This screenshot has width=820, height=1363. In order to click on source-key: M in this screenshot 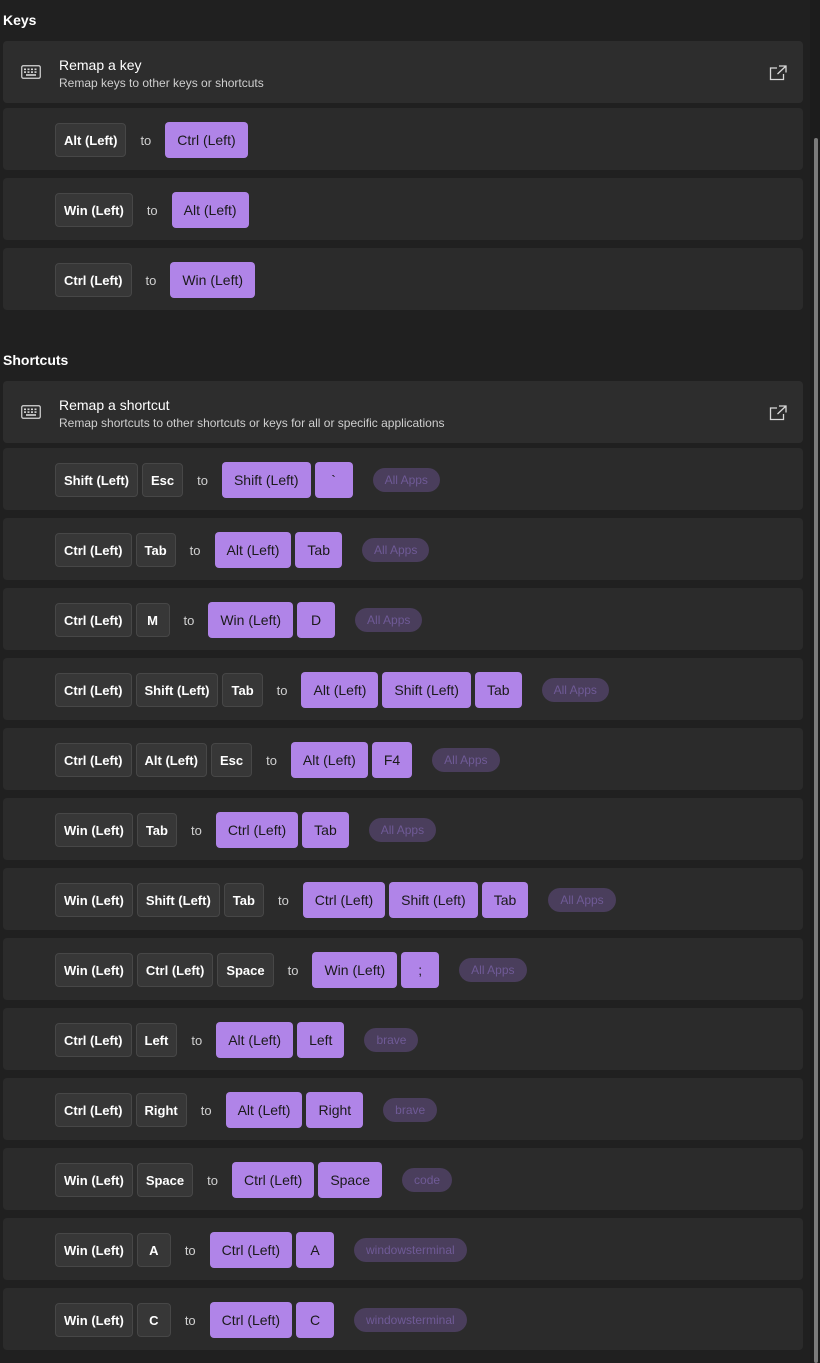, I will do `click(152, 620)`.